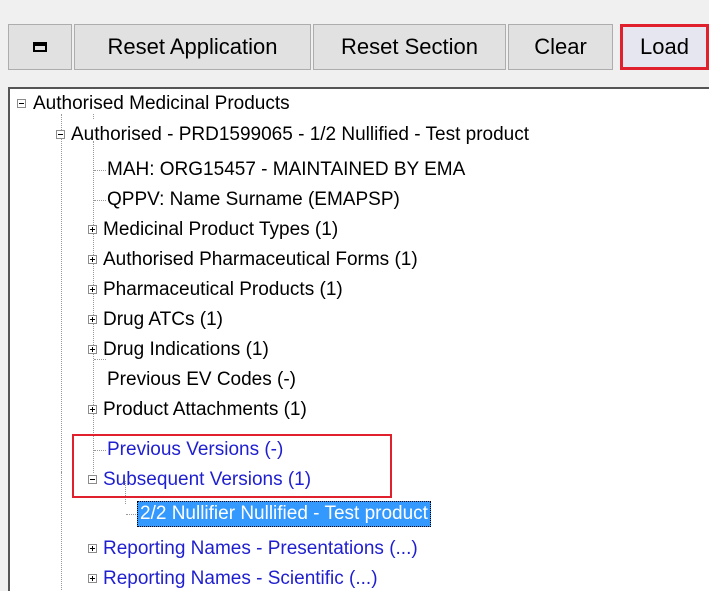  What do you see at coordinates (664, 47) in the screenshot?
I see `load-button: Load` at bounding box center [664, 47].